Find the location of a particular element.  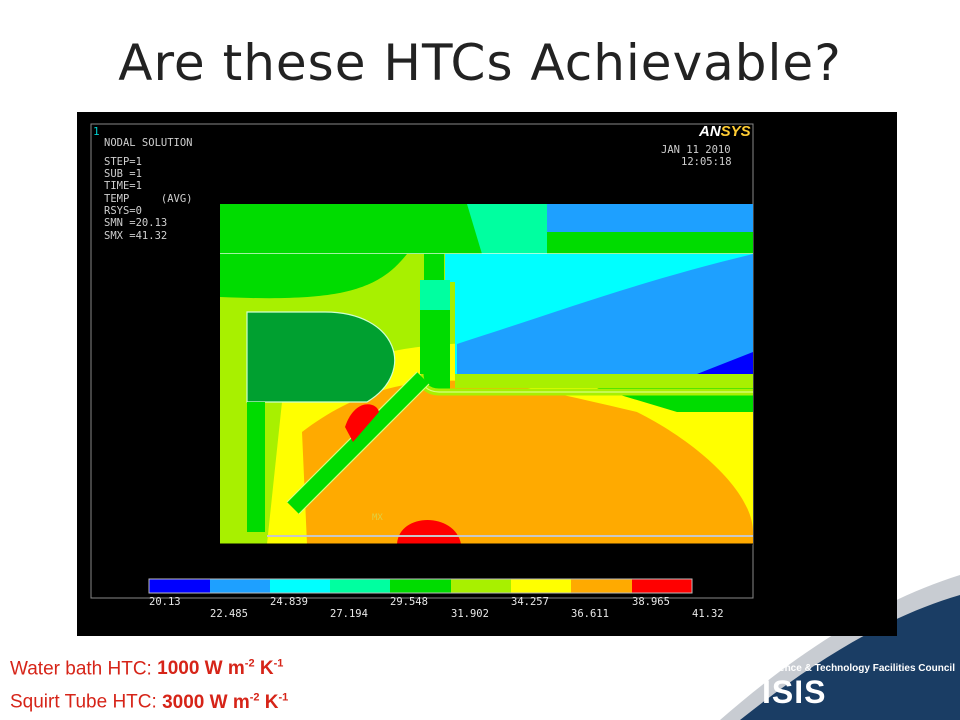

squirt-tube-value: 3000 W m-2 K-1 is located at coordinates (225, 702).